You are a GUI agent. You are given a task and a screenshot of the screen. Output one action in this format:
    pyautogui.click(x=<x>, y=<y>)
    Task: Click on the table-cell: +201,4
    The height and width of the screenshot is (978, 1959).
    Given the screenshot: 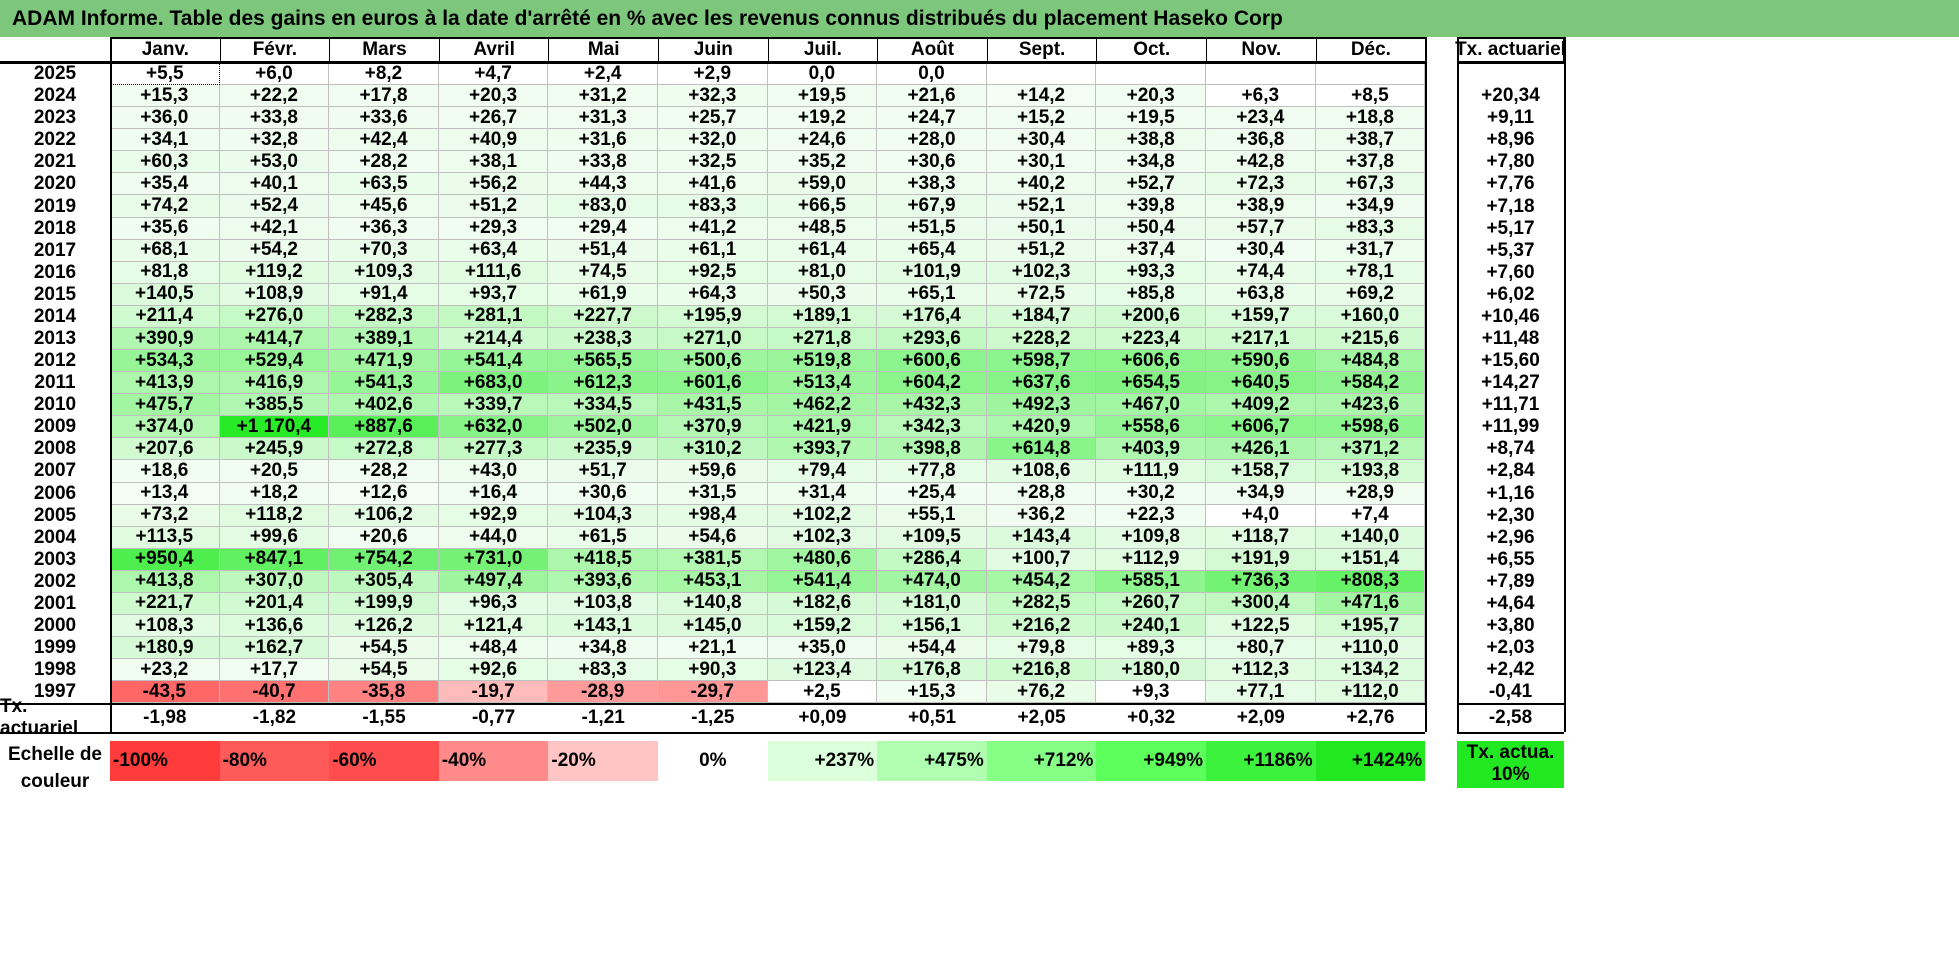 What is the action you would take?
    pyautogui.click(x=274, y=603)
    